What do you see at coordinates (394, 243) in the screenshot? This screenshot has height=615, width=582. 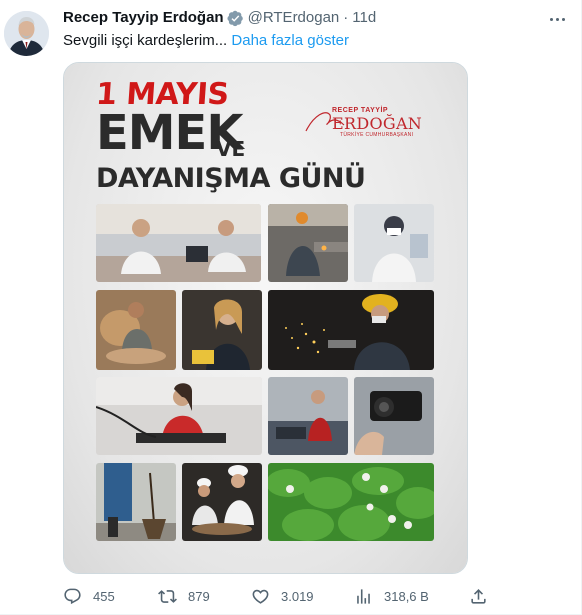 I see `photo-lab-technician` at bounding box center [394, 243].